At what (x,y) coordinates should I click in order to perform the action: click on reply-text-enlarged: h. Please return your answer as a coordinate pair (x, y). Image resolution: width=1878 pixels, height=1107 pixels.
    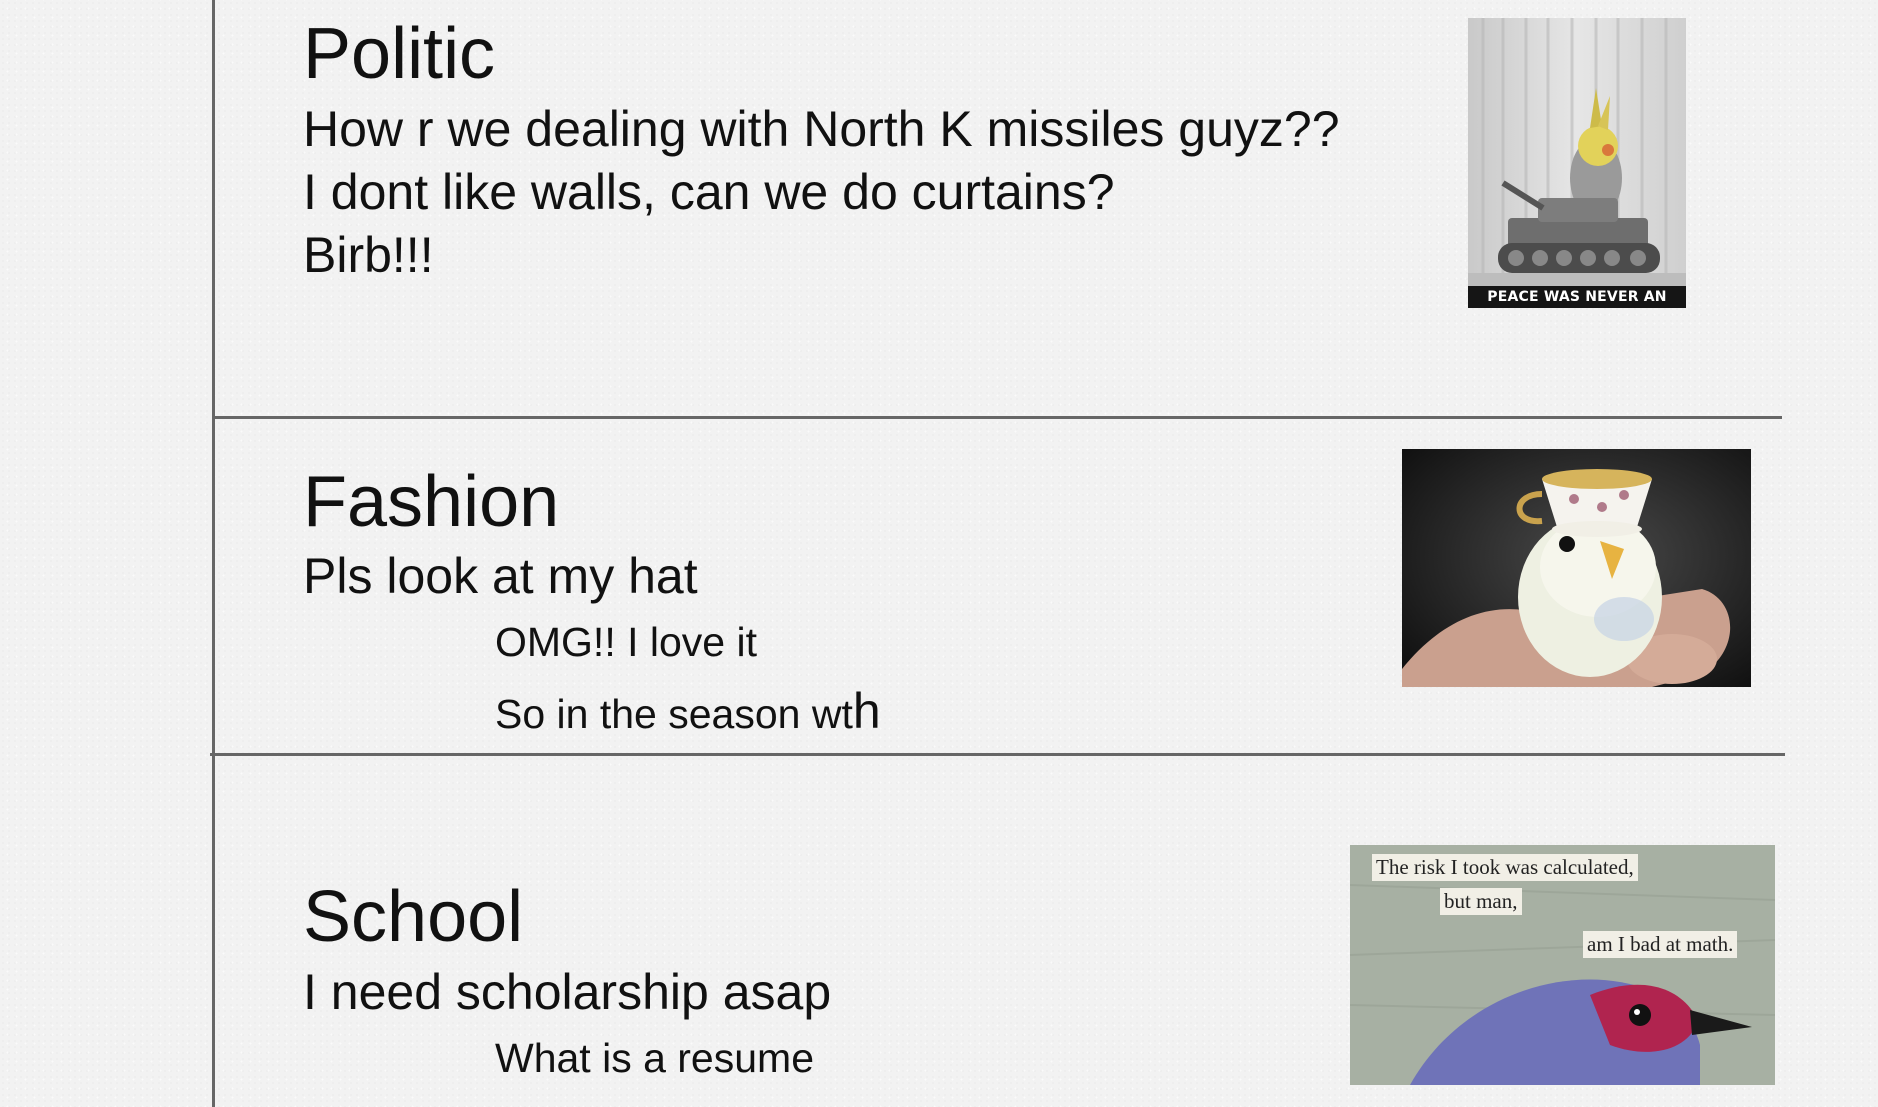
    Looking at the image, I should click on (866, 711).